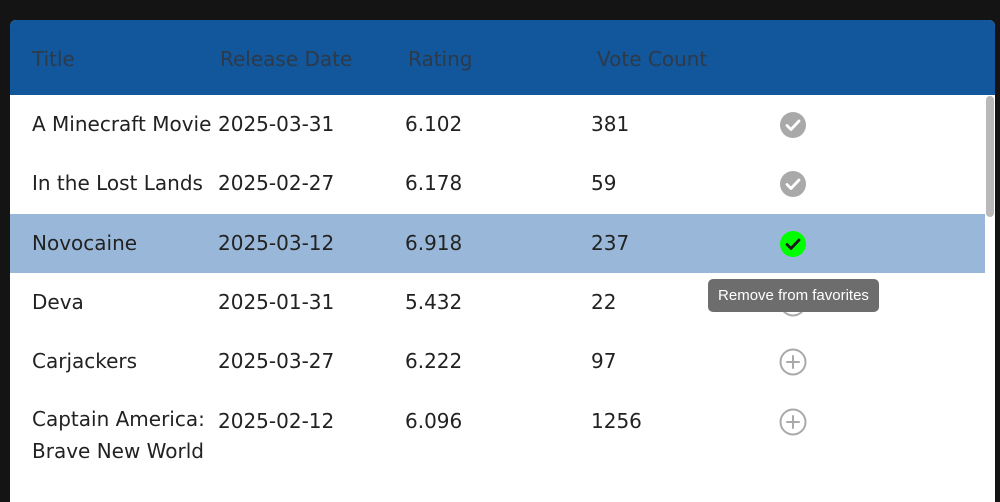  Describe the element at coordinates (276, 243) in the screenshot. I see `cell-release-date: 2025-03-12` at that location.